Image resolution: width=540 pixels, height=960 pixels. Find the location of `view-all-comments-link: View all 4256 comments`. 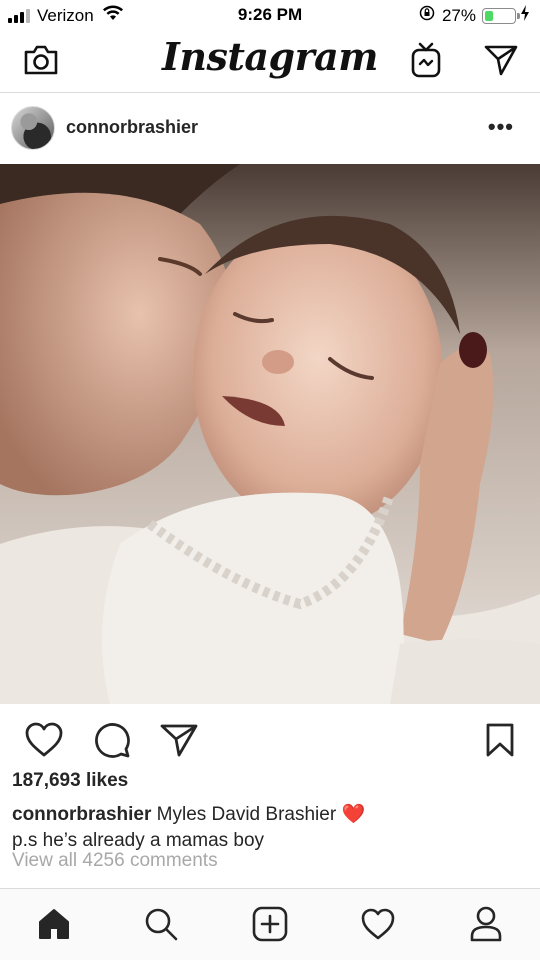

view-all-comments-link: View all 4256 comments is located at coordinates (115, 861).